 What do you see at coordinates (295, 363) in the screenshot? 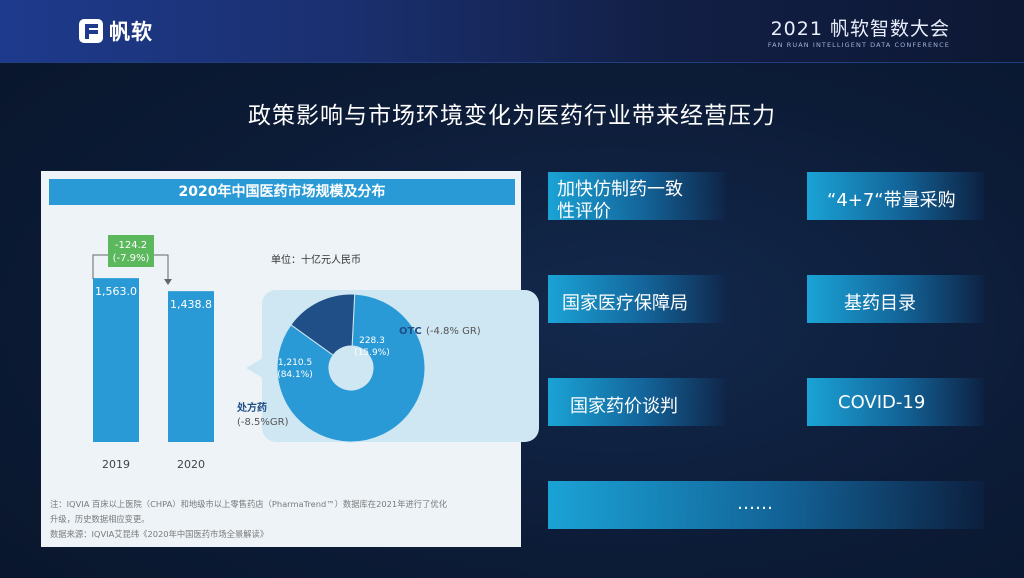
I see `slice-value-prescription: 1,210.5` at bounding box center [295, 363].